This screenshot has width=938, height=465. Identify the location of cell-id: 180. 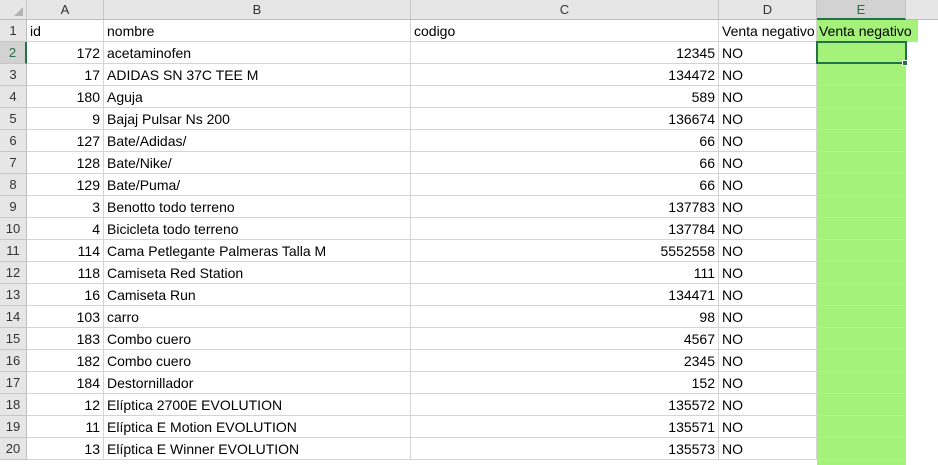
(65, 97).